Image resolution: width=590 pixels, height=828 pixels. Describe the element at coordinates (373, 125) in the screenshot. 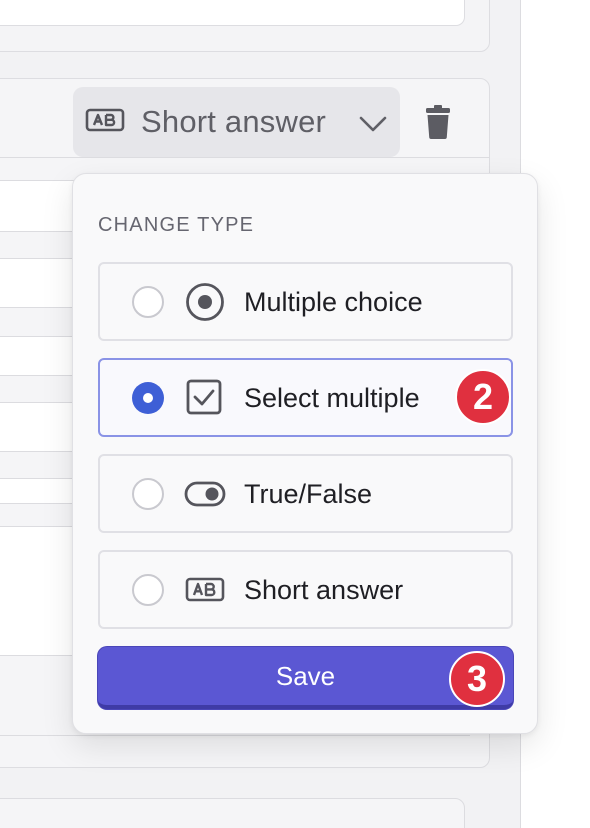

I see `chevron-down-icon` at that location.